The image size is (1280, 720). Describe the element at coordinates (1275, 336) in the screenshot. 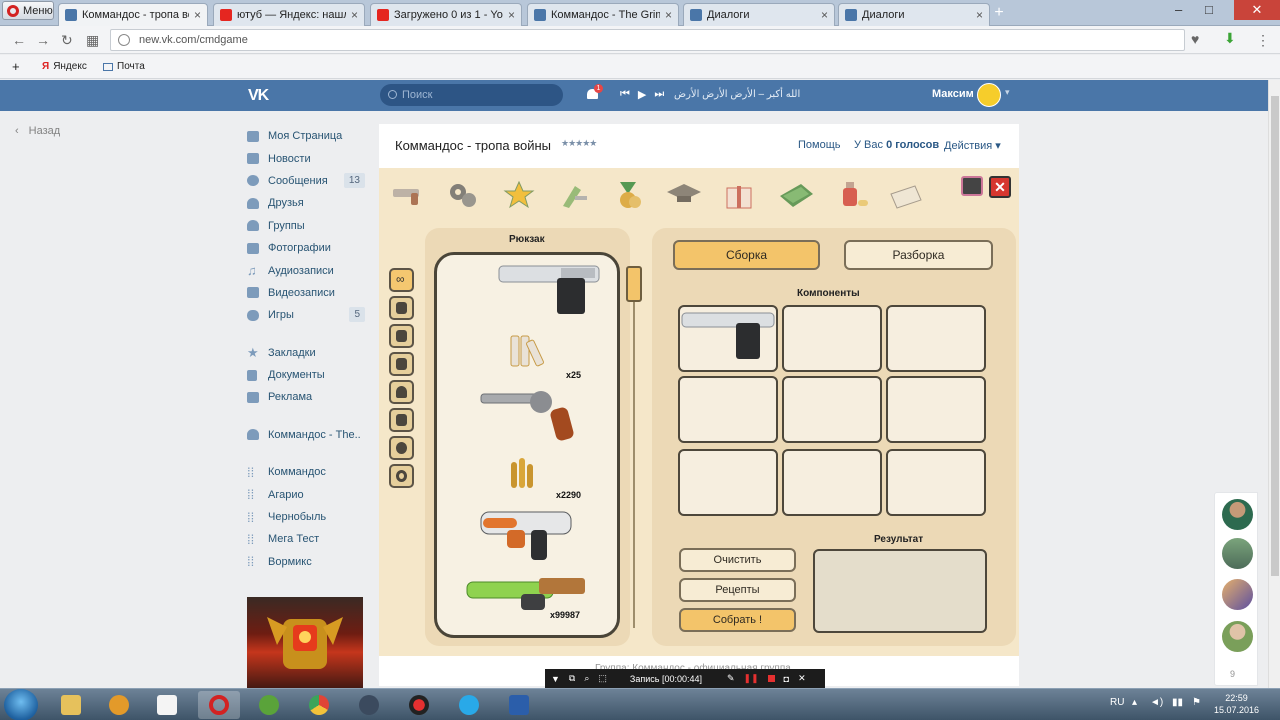

I see `scrollbar-thumb` at that location.